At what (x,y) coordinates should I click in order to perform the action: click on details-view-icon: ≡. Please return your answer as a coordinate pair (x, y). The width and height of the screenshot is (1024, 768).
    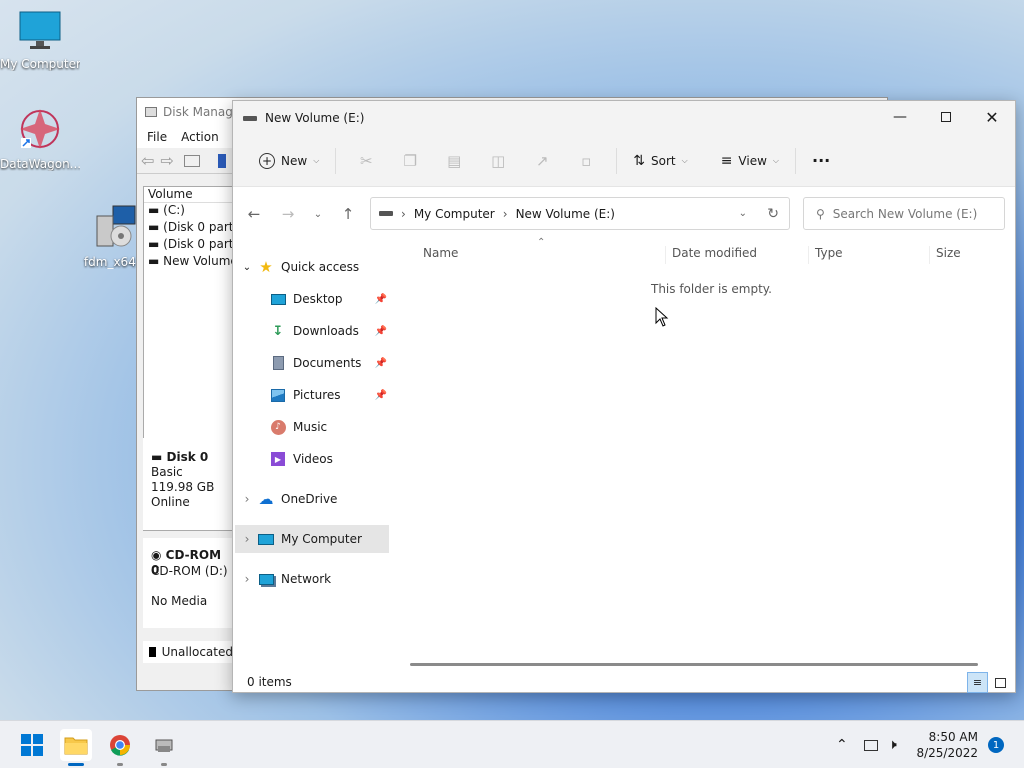
    Looking at the image, I should click on (977, 682).